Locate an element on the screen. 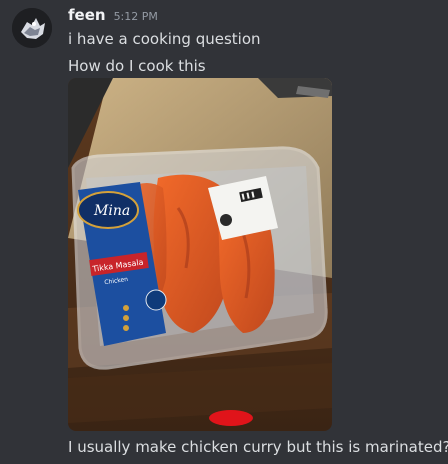 The width and height of the screenshot is (448, 464). avatar-icon is located at coordinates (32, 28).